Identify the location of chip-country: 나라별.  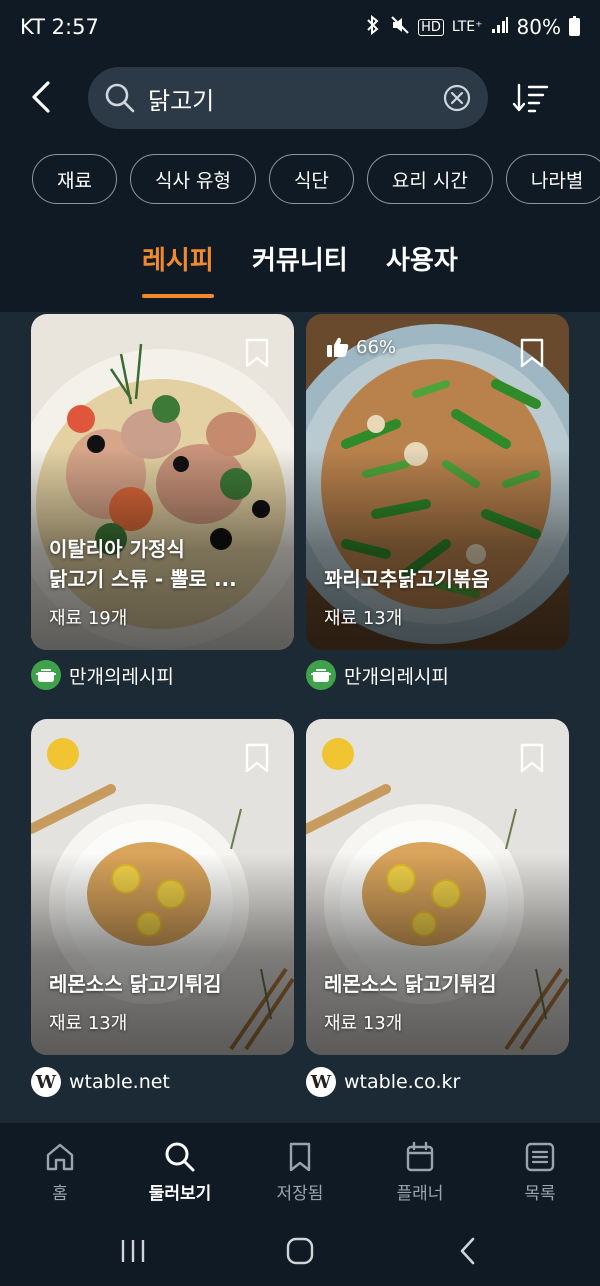
(552, 179).